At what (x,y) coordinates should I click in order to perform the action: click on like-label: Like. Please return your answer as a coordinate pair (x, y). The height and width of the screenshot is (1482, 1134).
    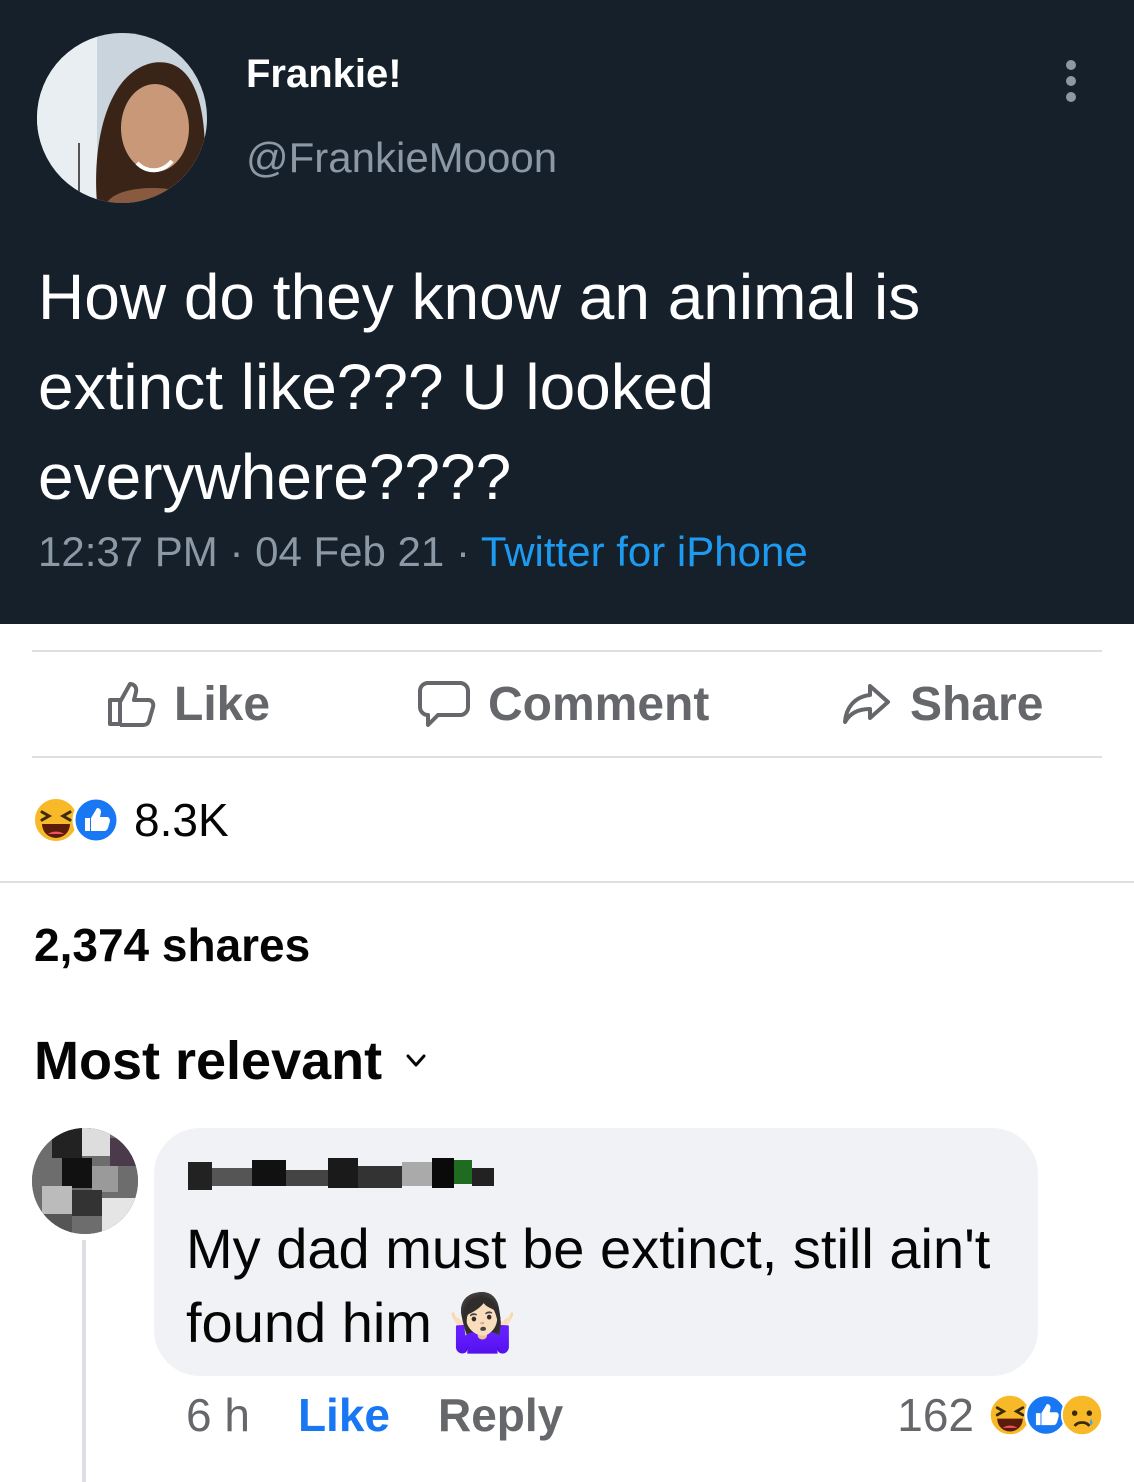
    Looking at the image, I should click on (222, 704).